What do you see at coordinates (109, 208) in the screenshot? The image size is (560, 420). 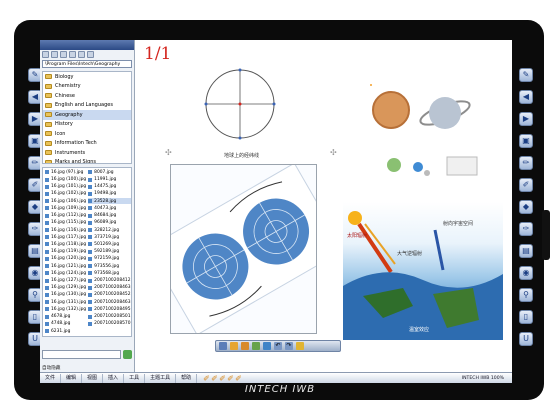 I see `file-item: 40473.jpg` at bounding box center [109, 208].